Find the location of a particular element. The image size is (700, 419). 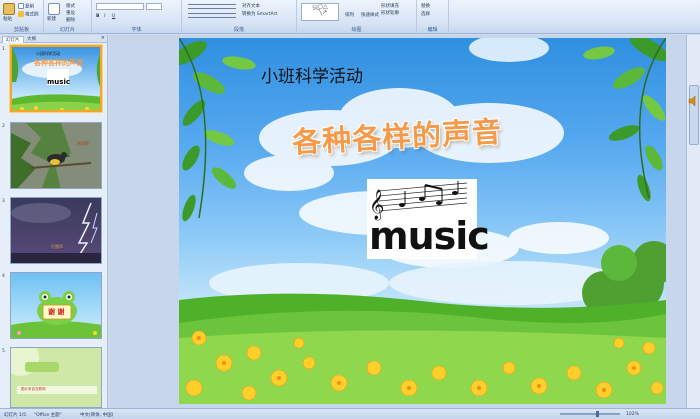

slide-number-1: 1 is located at coordinates (3, 49).